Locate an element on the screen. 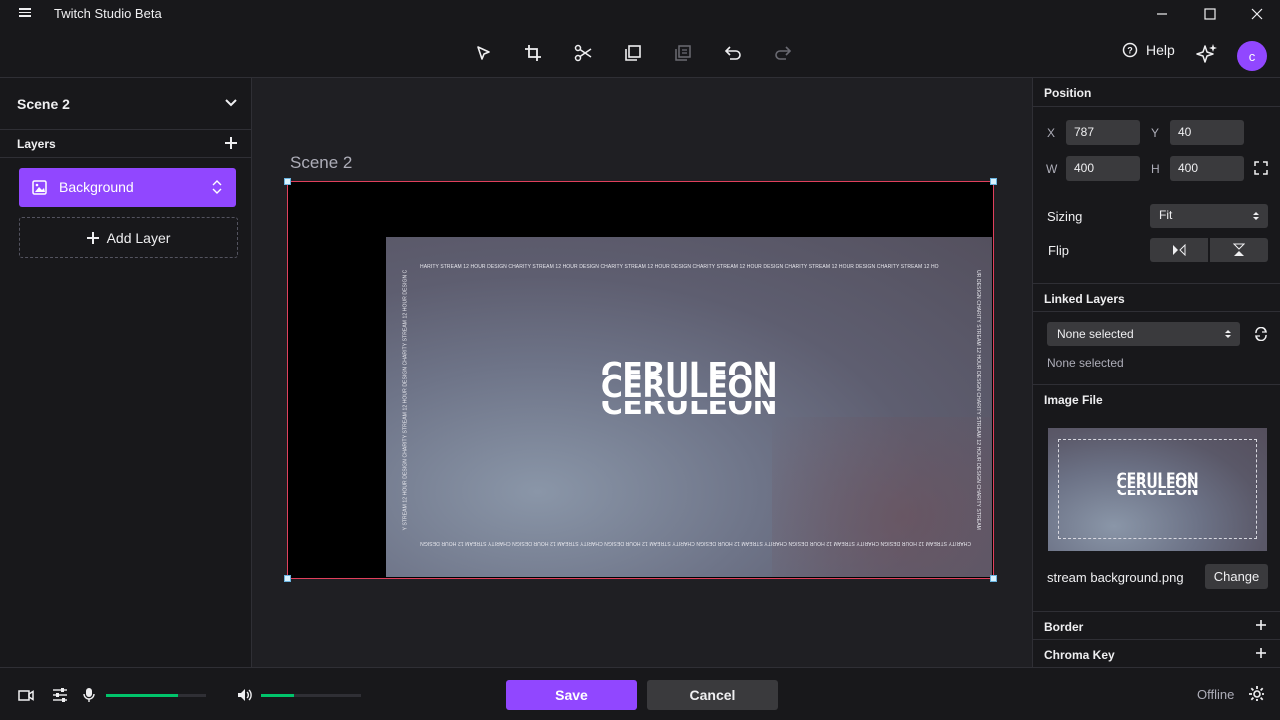  scene-selector-label: Scene 2 is located at coordinates (43, 104).